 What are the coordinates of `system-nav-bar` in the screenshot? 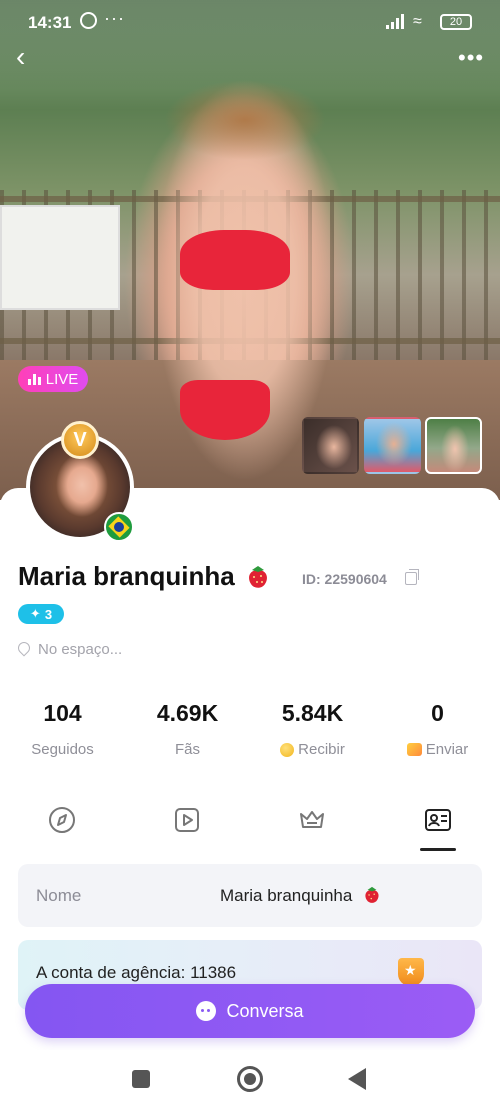 It's located at (250, 1080).